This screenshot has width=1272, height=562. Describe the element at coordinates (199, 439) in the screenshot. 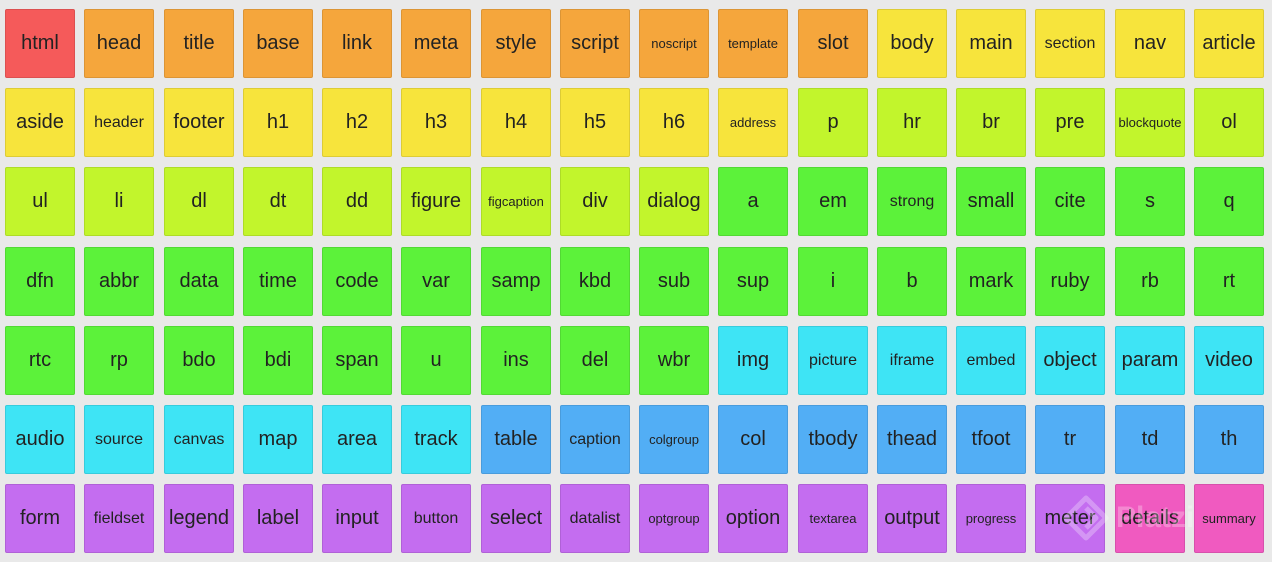

I see `tile-canvas: canvas` at that location.